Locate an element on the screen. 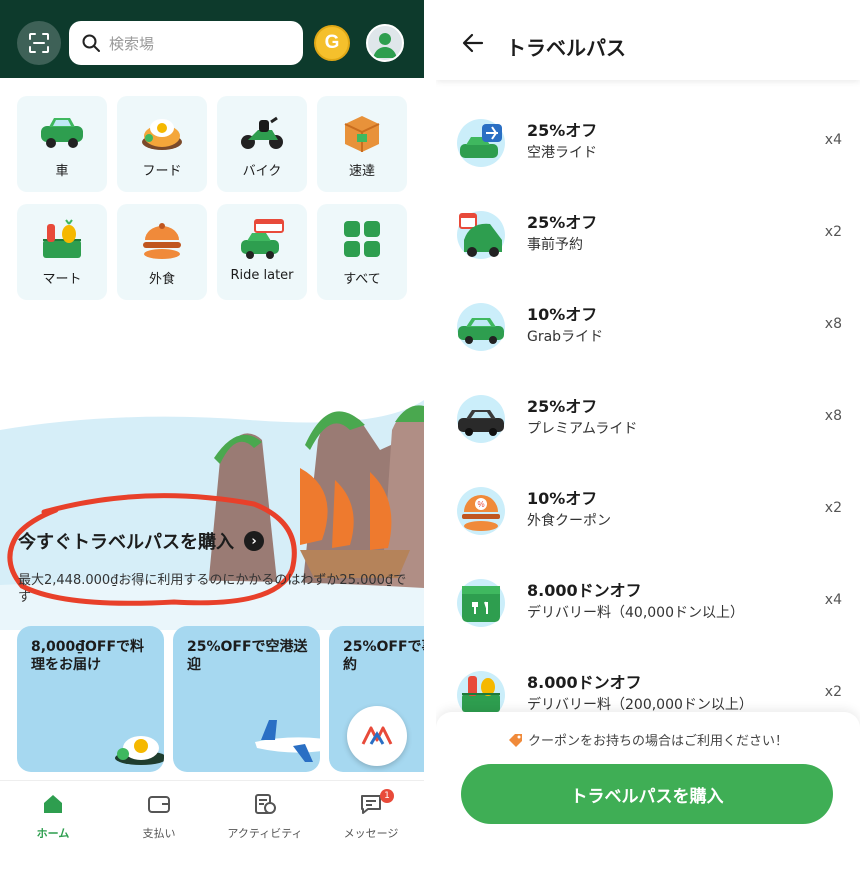 The width and height of the screenshot is (860, 880). top-bar: 検索場 G is located at coordinates (212, 39).